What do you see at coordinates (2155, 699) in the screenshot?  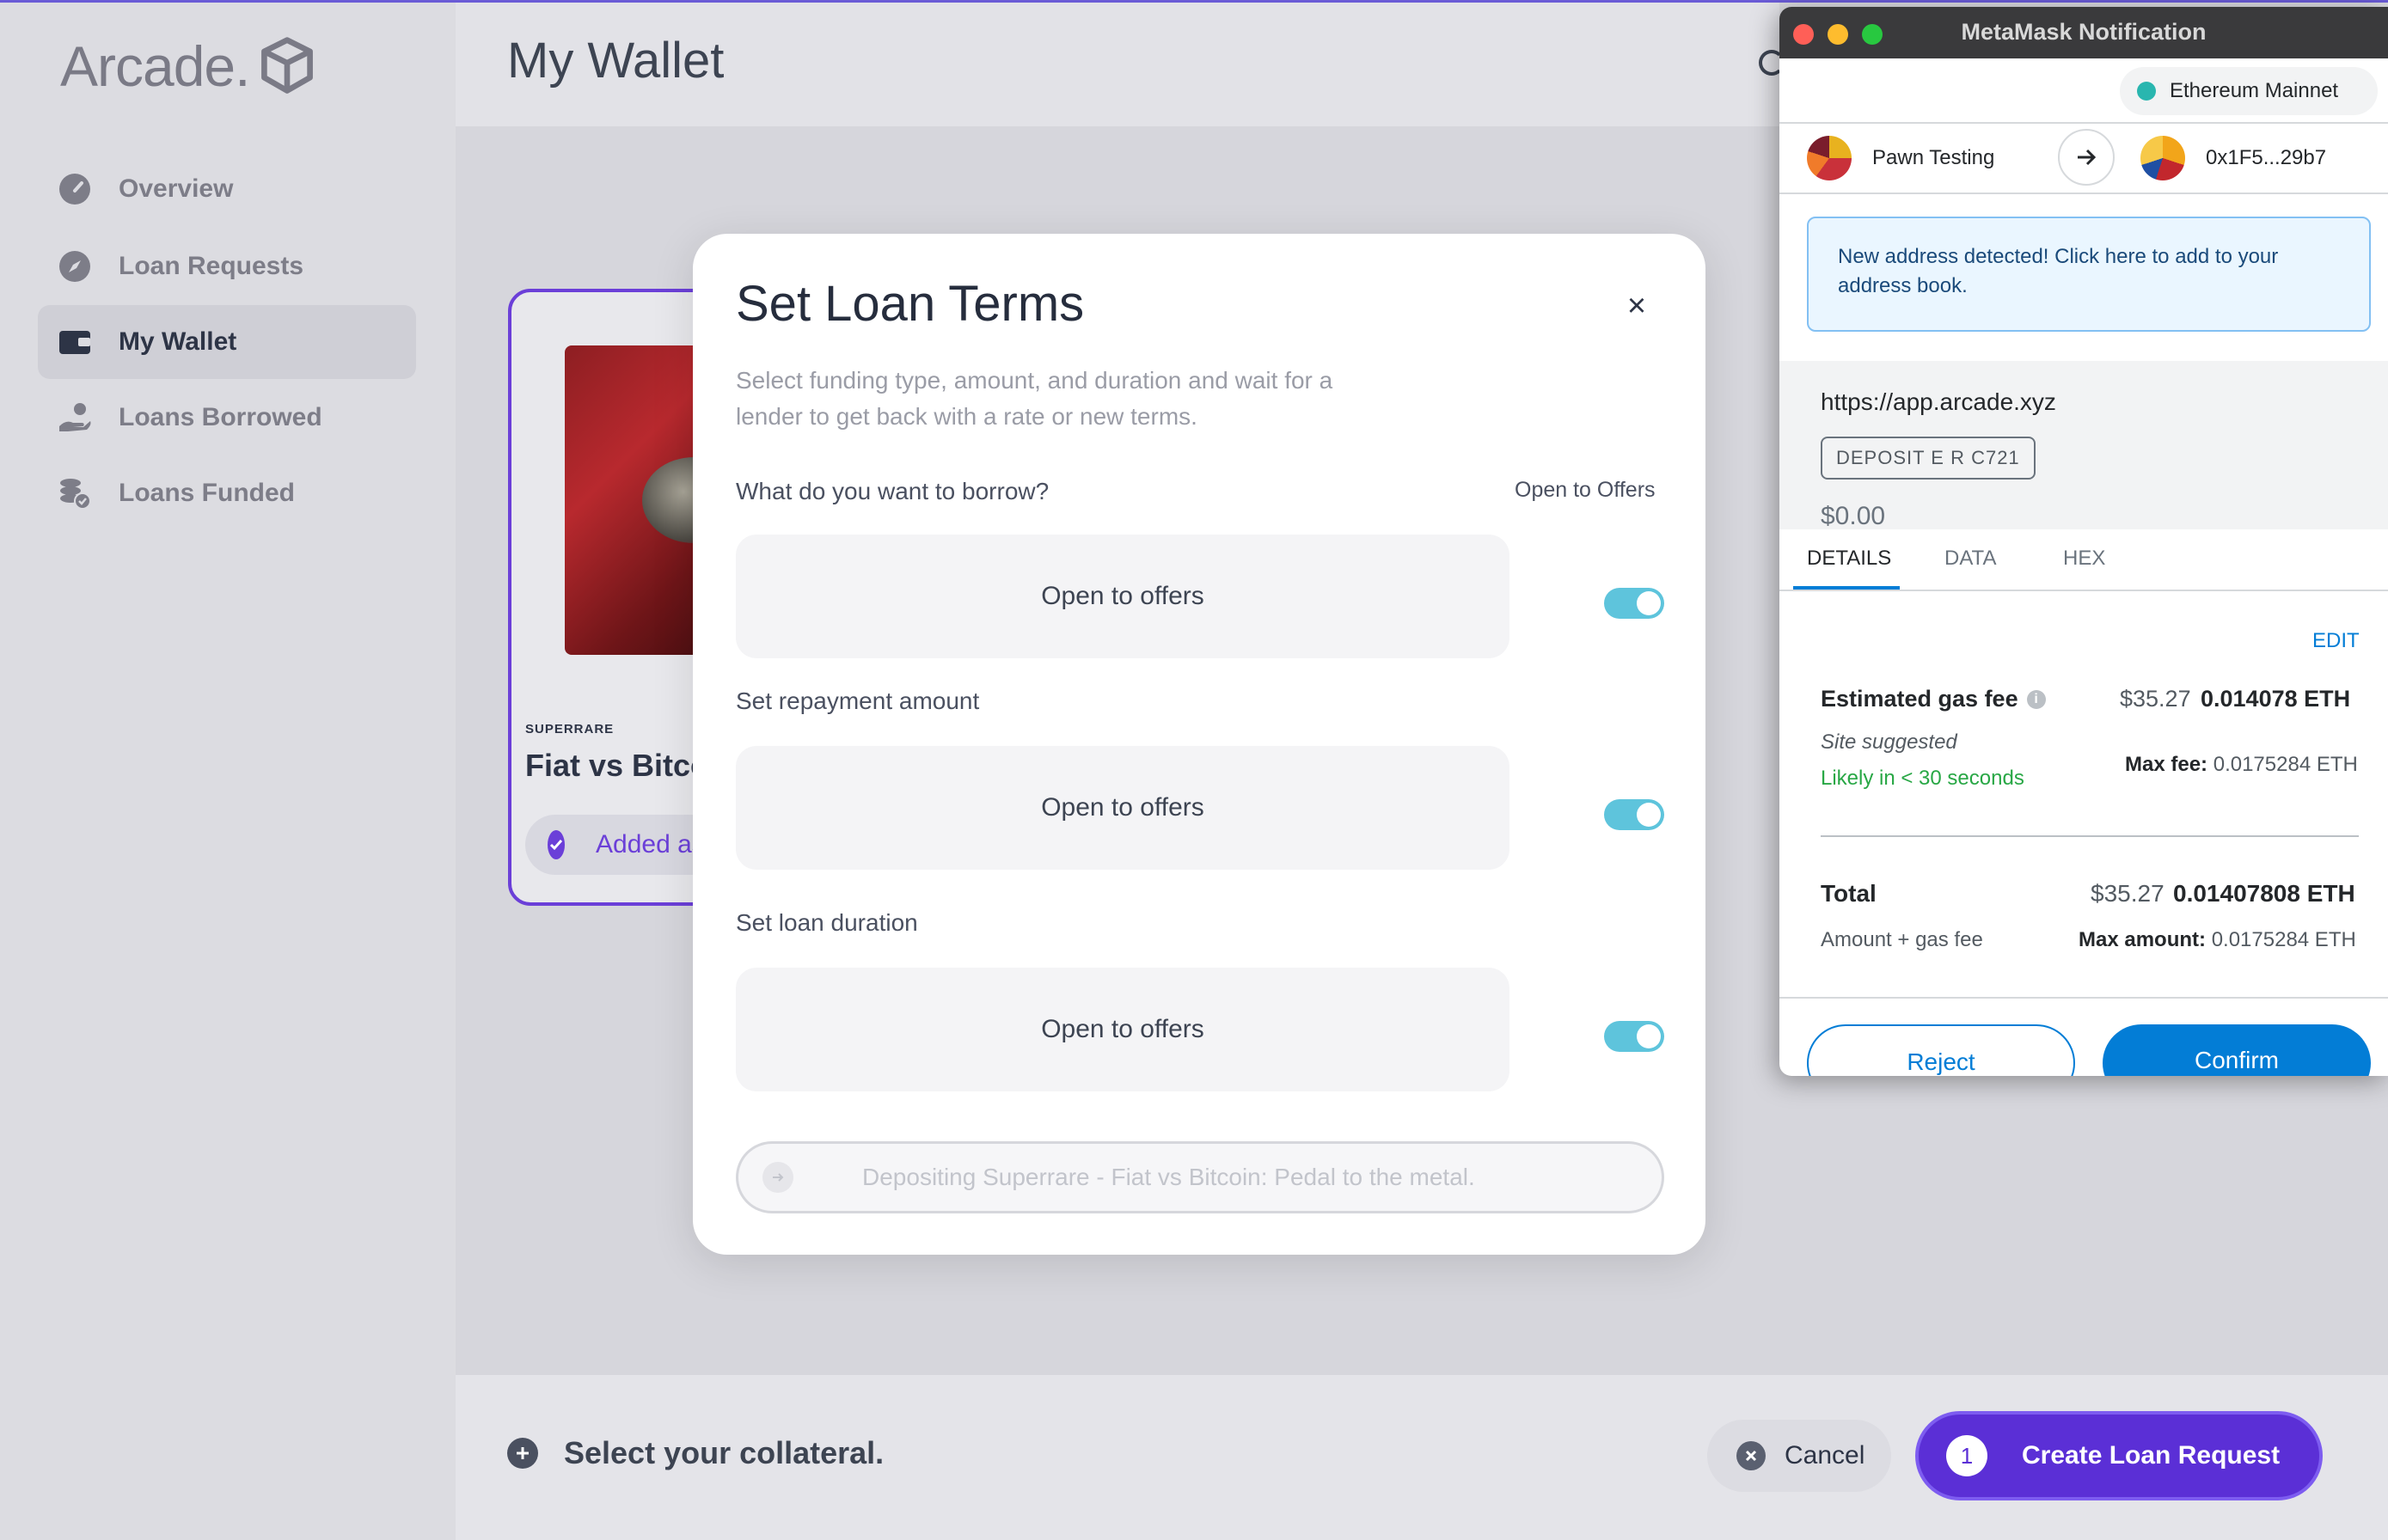 I see `gas-fee-usd: $35.27` at bounding box center [2155, 699].